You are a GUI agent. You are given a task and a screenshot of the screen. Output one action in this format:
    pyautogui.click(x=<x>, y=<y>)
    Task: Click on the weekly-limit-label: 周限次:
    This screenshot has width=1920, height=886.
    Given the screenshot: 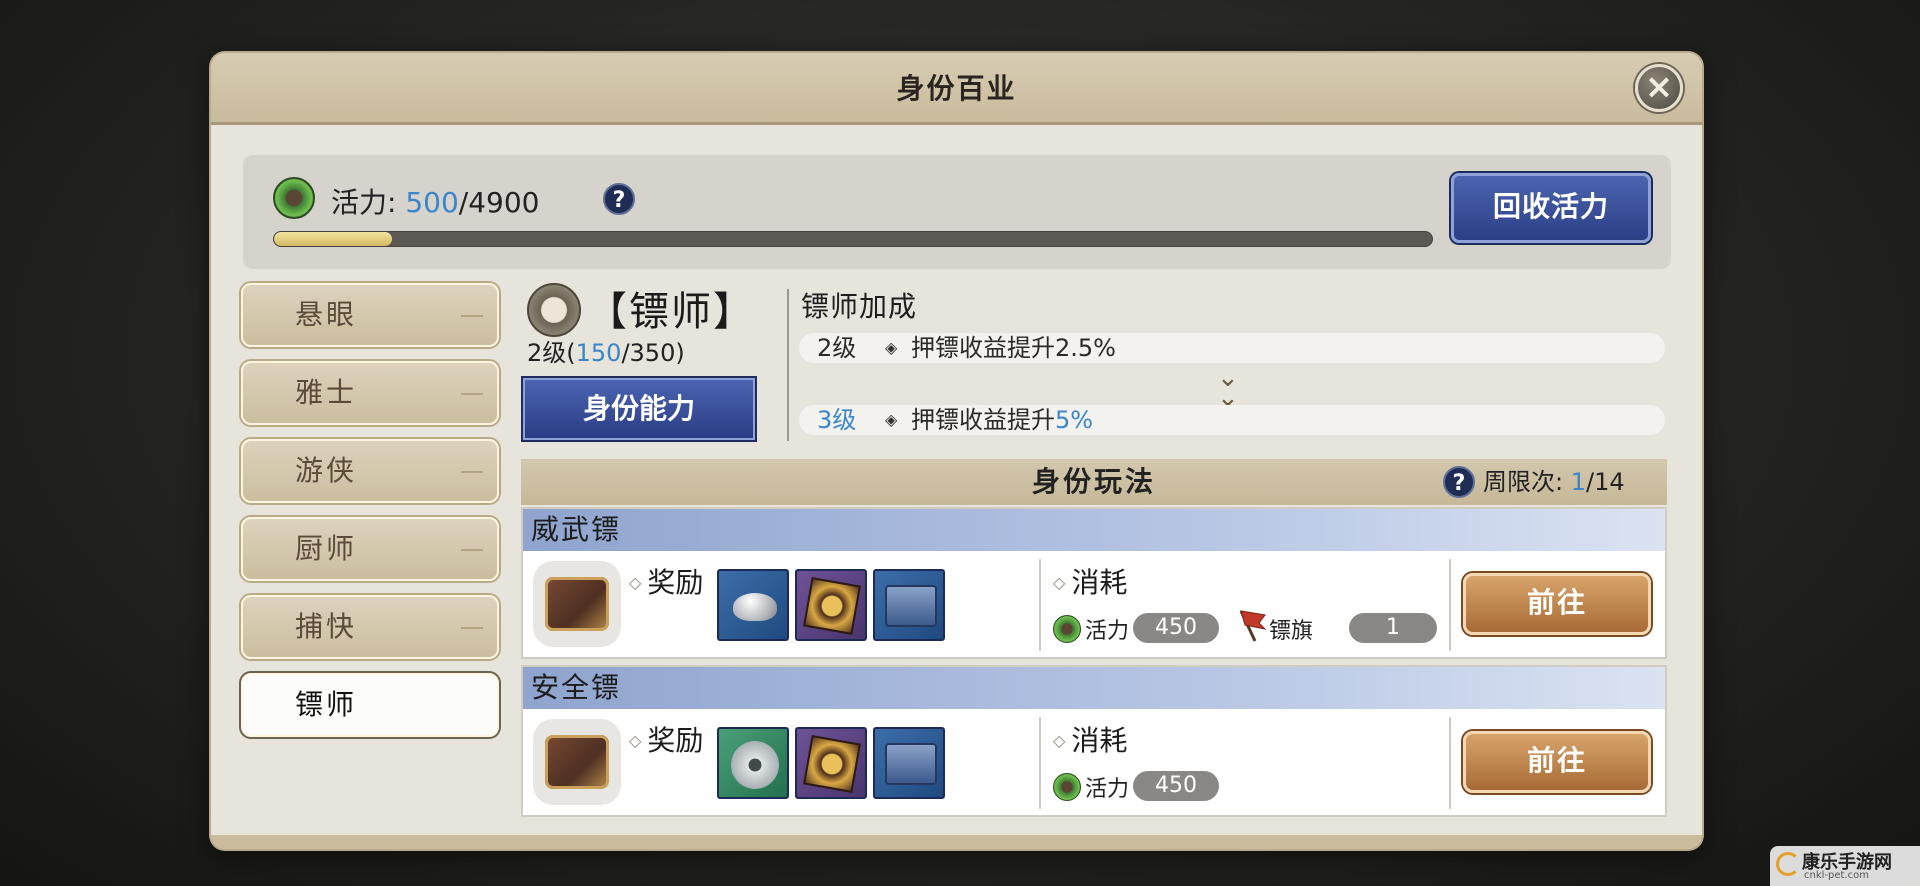 What is the action you would take?
    pyautogui.click(x=1523, y=482)
    